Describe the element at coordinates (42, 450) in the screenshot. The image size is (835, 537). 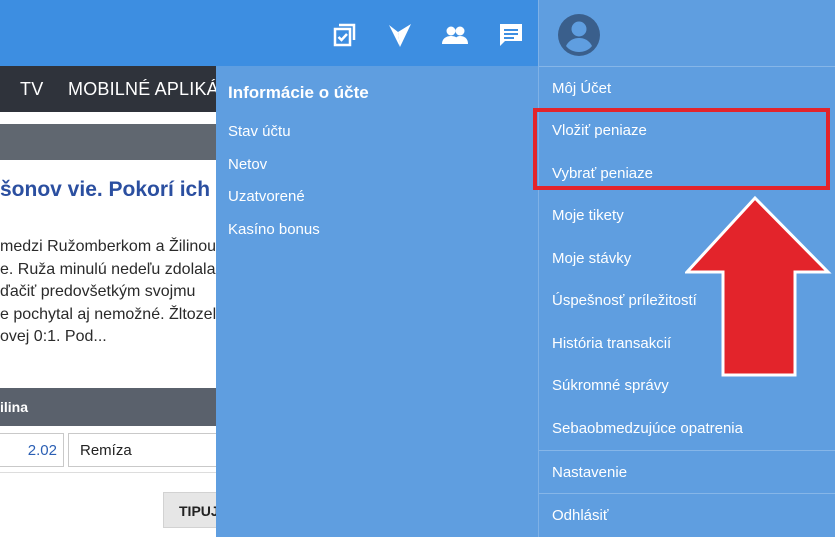
I see `odds-value: 2.02` at that location.